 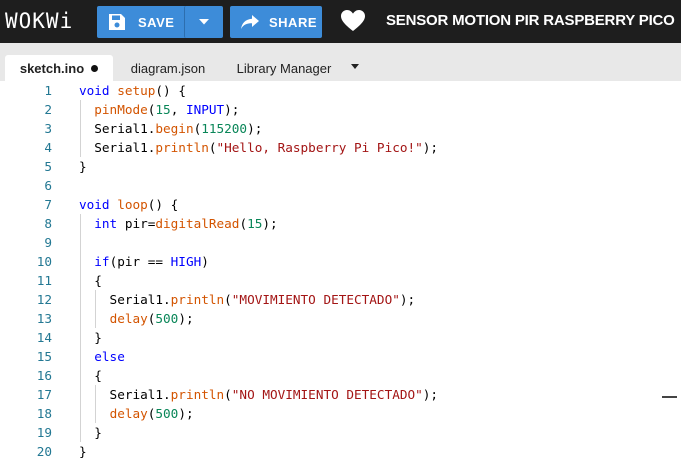 I want to click on line-number: 1, so click(x=48, y=90).